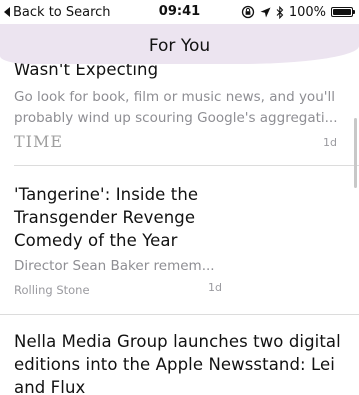 Image resolution: width=359 pixels, height=395 pixels. I want to click on article-headline: Comedy of the Year, so click(96, 240).